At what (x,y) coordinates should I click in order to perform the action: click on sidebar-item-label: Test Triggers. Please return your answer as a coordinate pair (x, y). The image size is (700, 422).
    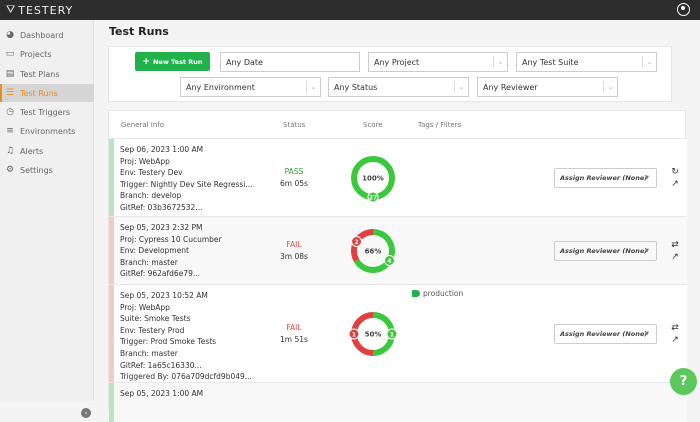
    Looking at the image, I should click on (45, 112).